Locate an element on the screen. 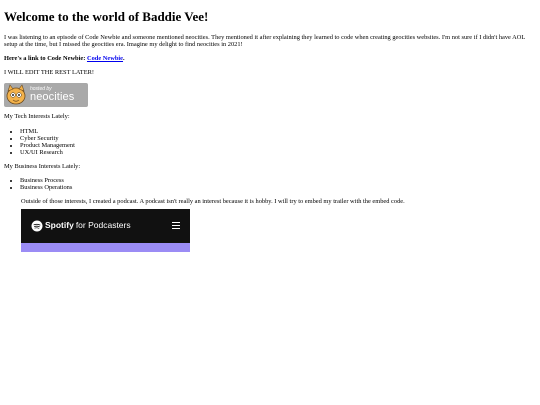  tech-heading: My Tech Interests Lately: is located at coordinates (37, 117).